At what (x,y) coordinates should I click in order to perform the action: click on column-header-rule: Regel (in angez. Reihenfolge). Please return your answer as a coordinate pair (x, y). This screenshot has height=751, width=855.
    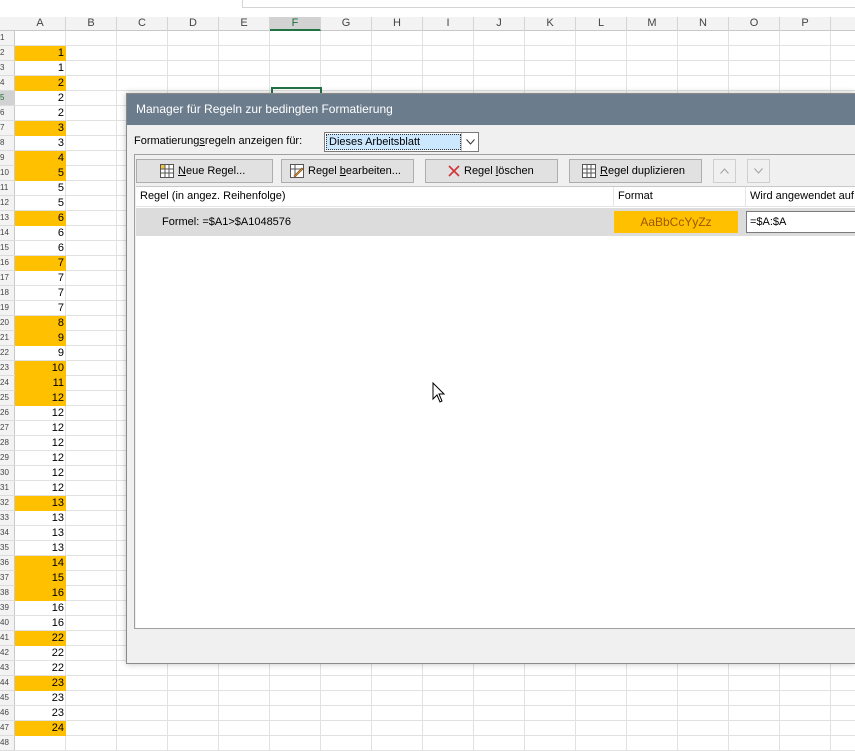
    Looking at the image, I should click on (375, 197).